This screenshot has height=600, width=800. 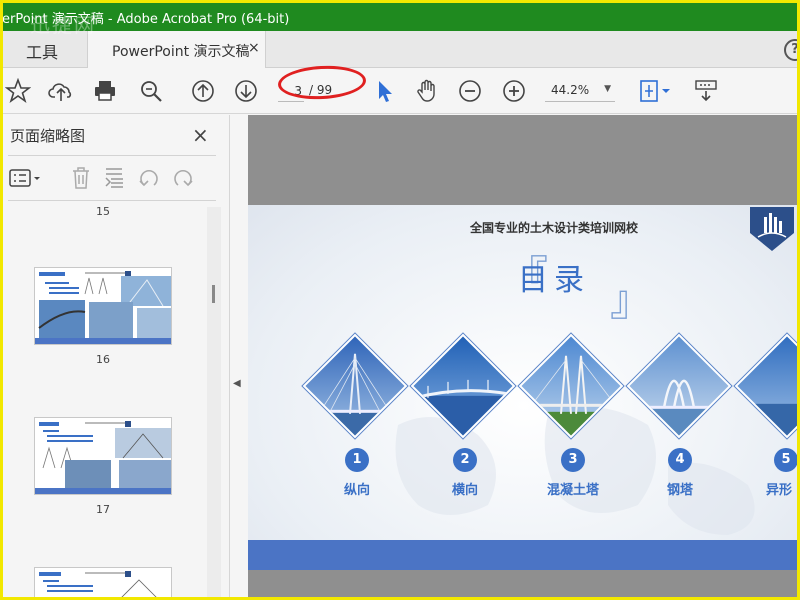 I want to click on extract-pages-icon, so click(x=115, y=178).